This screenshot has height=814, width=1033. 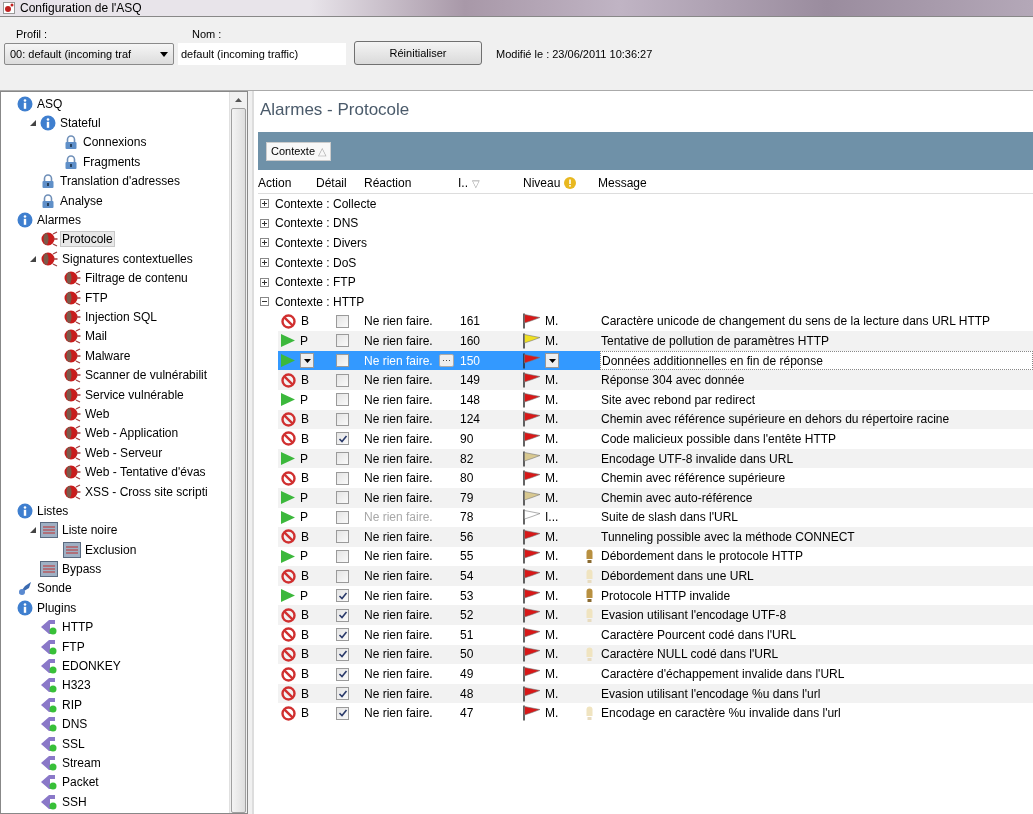 What do you see at coordinates (87, 239) in the screenshot?
I see `tree-item: Protocole` at bounding box center [87, 239].